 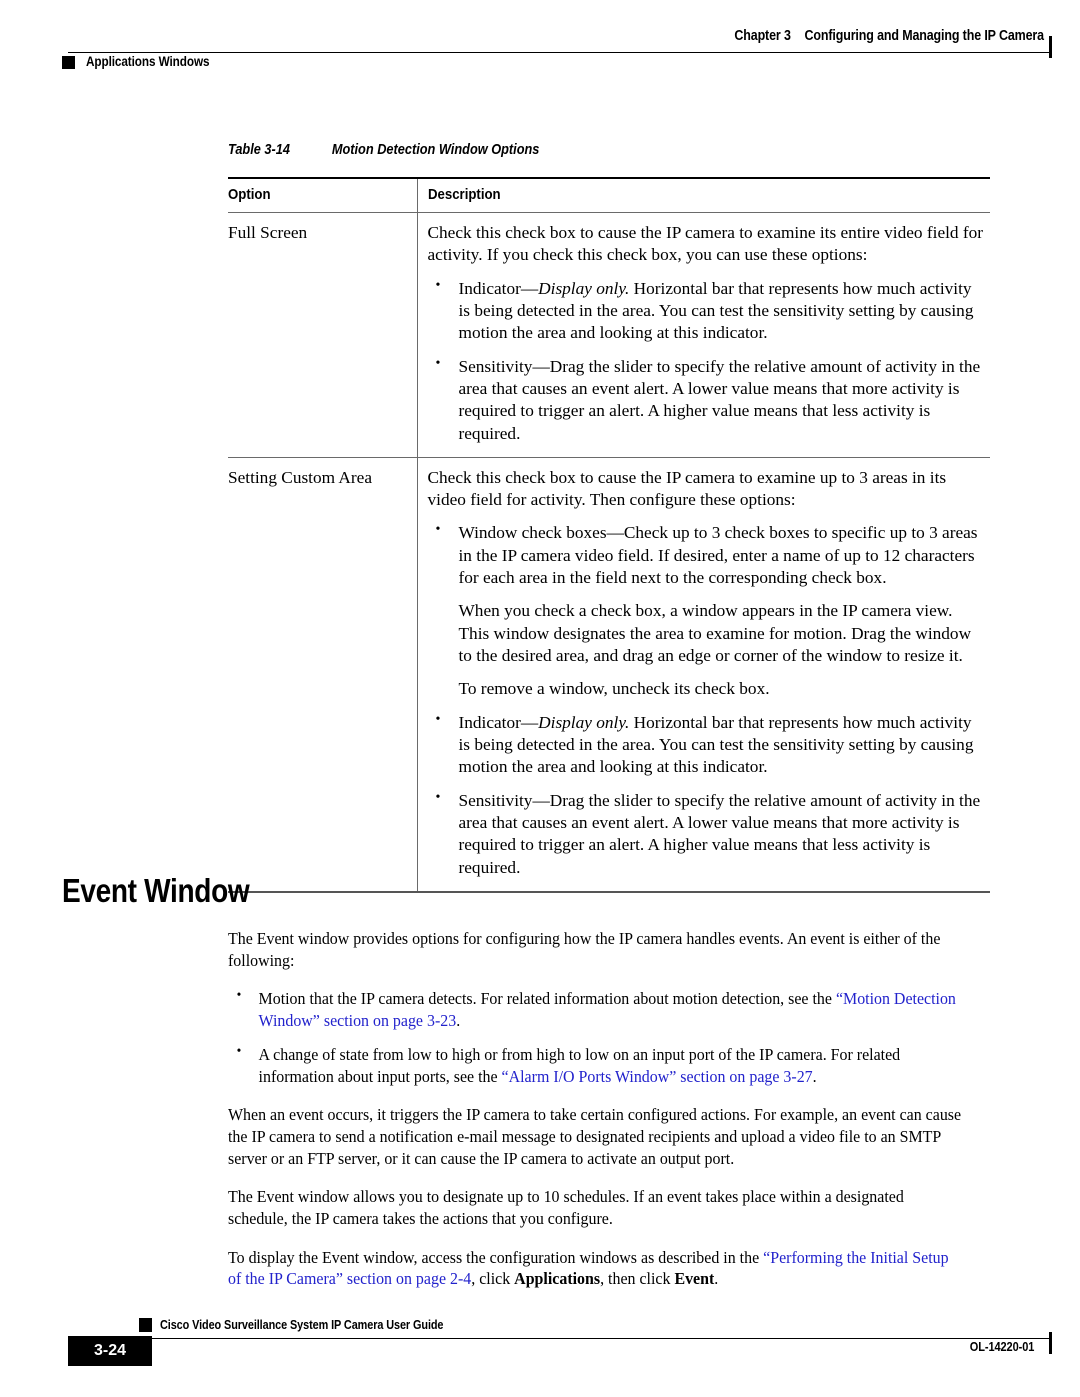 What do you see at coordinates (716, 1279) in the screenshot?
I see `paragraph-text-after: .` at bounding box center [716, 1279].